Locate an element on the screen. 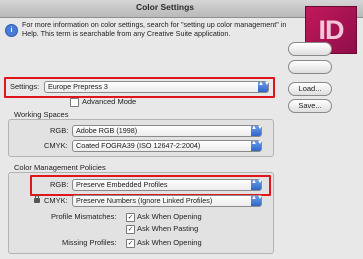  mismatch-ask-pasting-label: Ask When Pasting is located at coordinates (168, 228).